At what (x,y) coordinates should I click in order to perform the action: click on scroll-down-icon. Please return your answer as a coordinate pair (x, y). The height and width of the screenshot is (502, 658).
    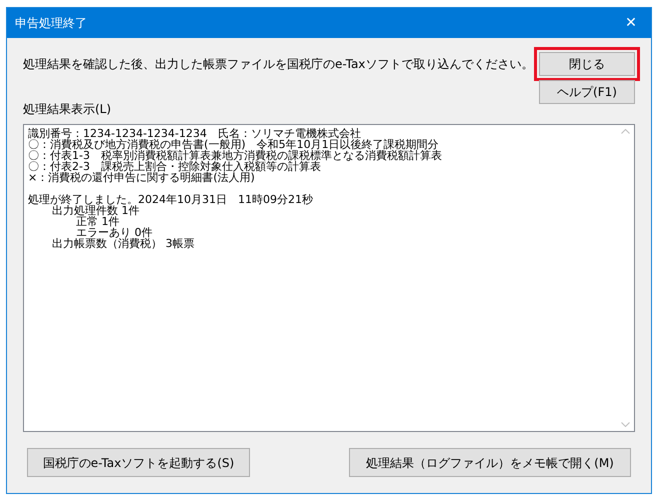
    Looking at the image, I should click on (625, 424).